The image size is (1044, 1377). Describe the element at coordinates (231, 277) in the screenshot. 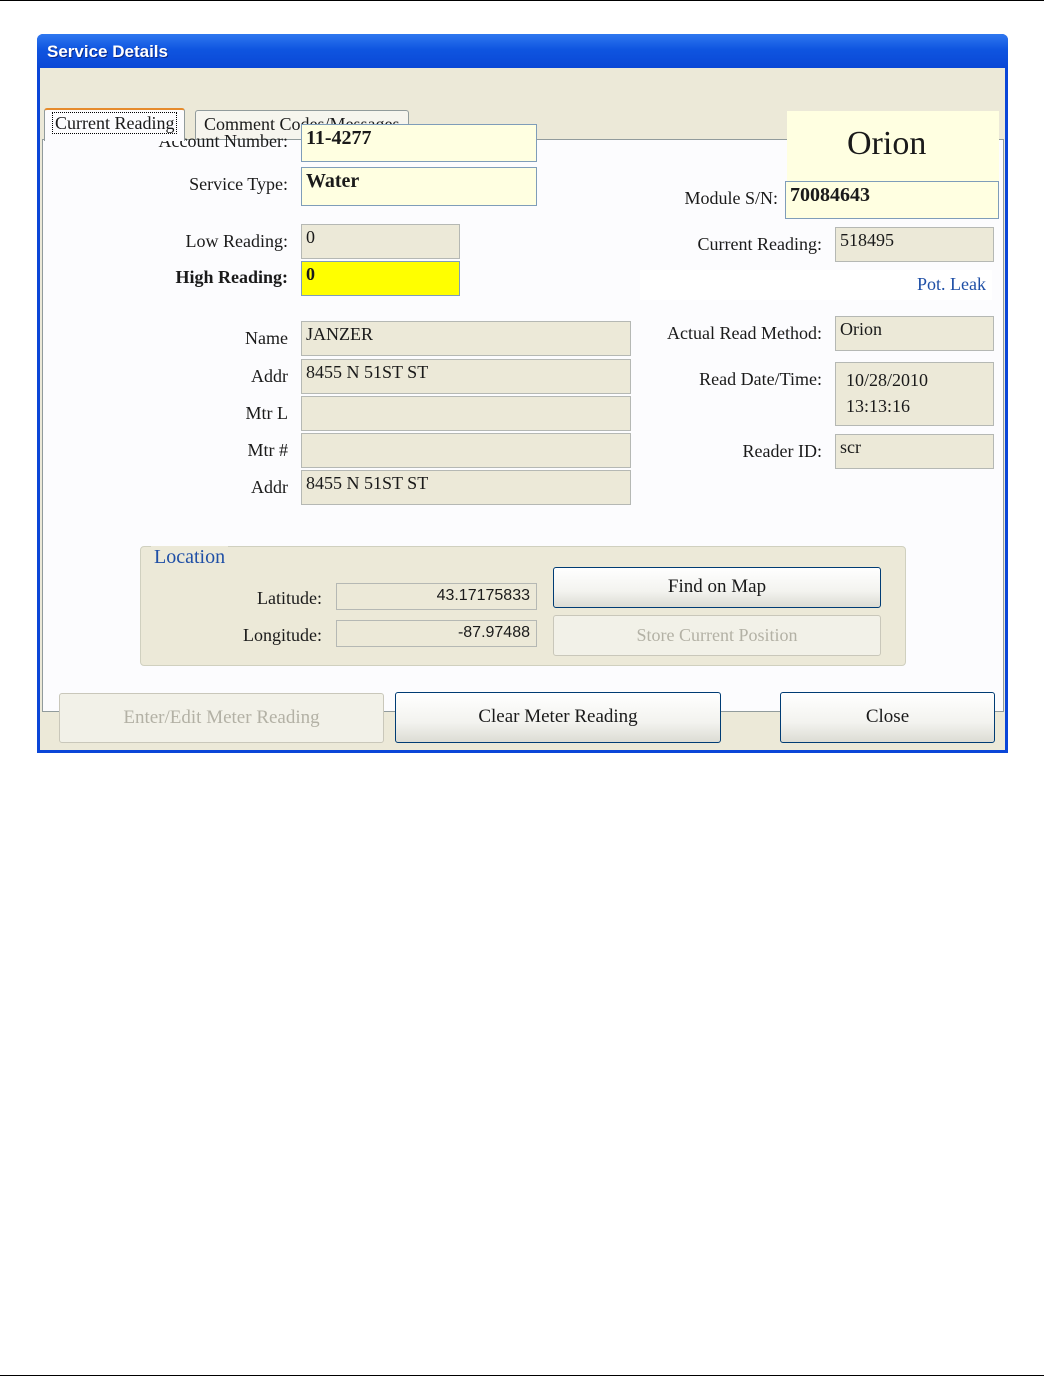

I see `high-reading-label: High Reading:` at that location.